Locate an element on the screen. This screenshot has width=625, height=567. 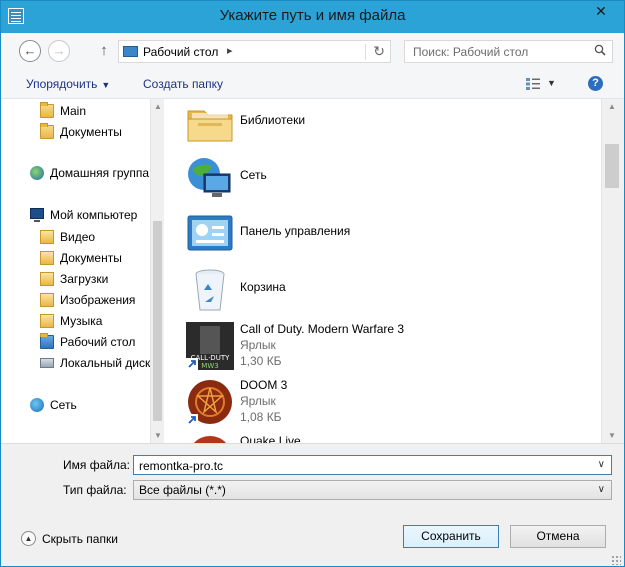
filename-input is located at coordinates (359, 466).